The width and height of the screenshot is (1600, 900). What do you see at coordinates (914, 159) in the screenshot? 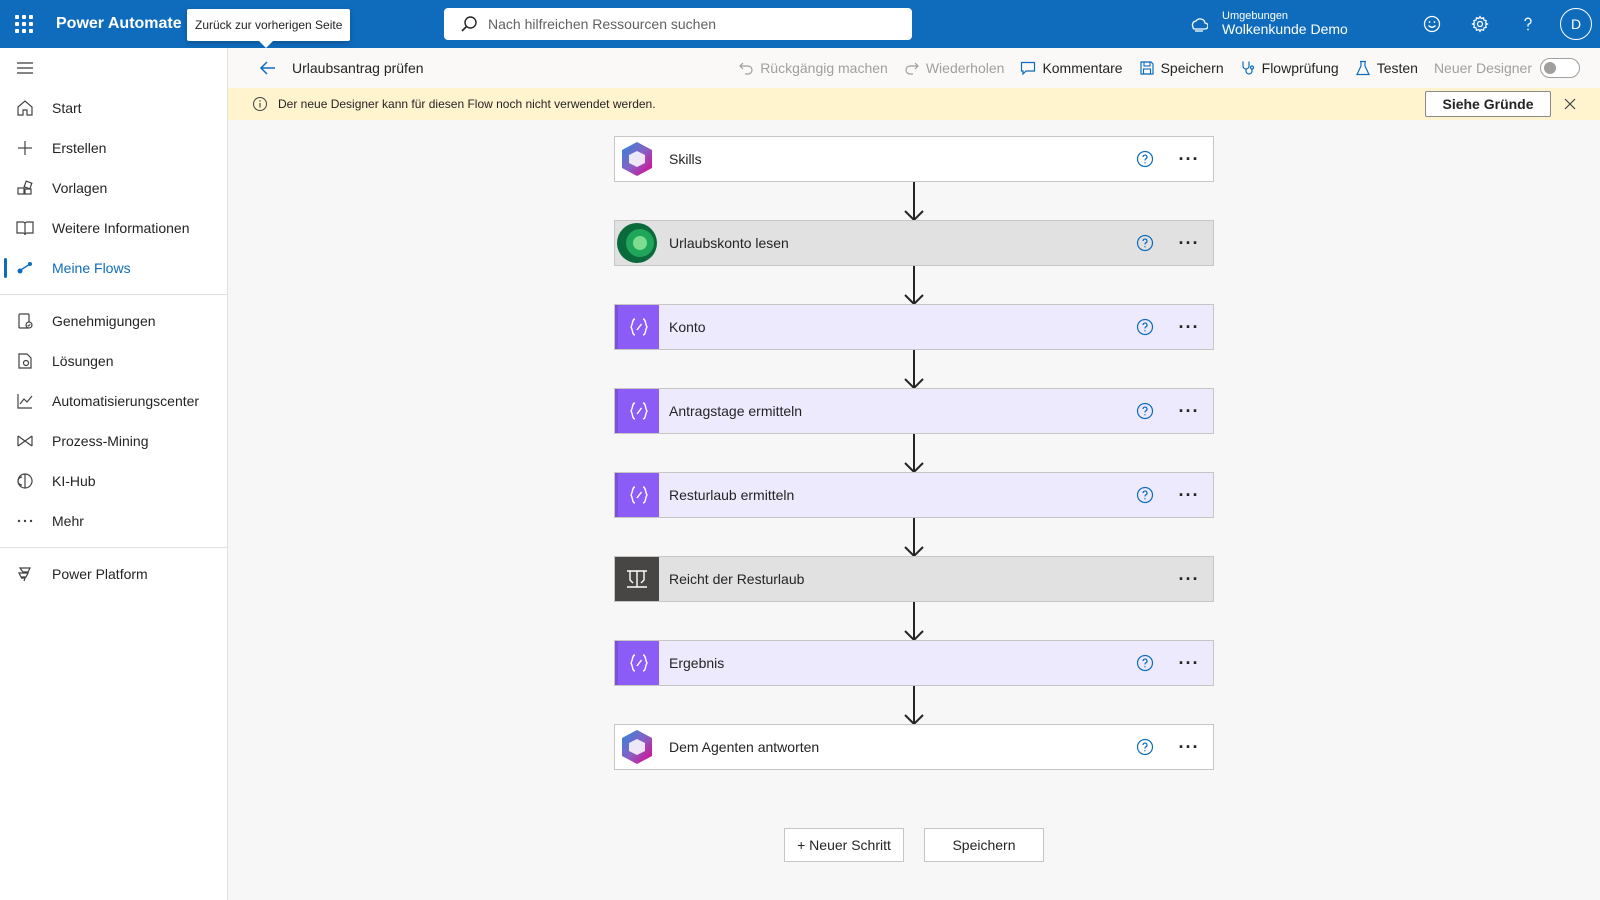
I see `step-skills: Skills ···` at bounding box center [914, 159].